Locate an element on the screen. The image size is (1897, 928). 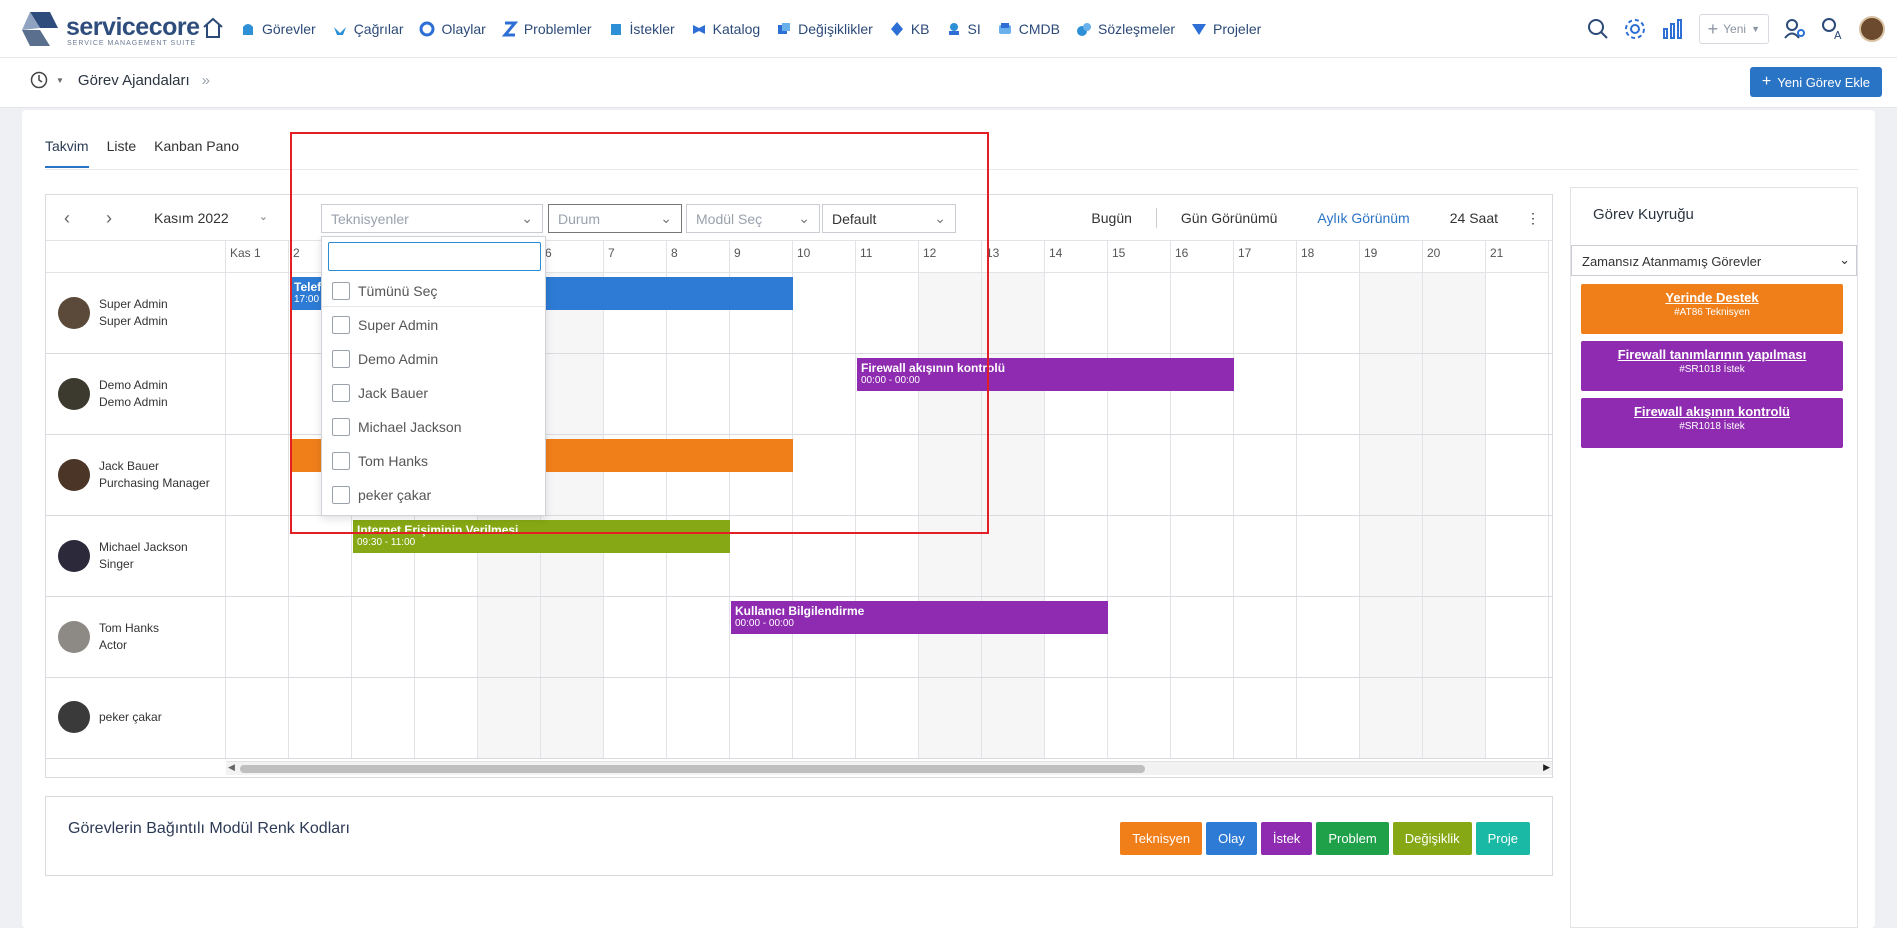
menu-item-sozlesmeler: Sözleşmeler is located at coordinates (1125, 29).